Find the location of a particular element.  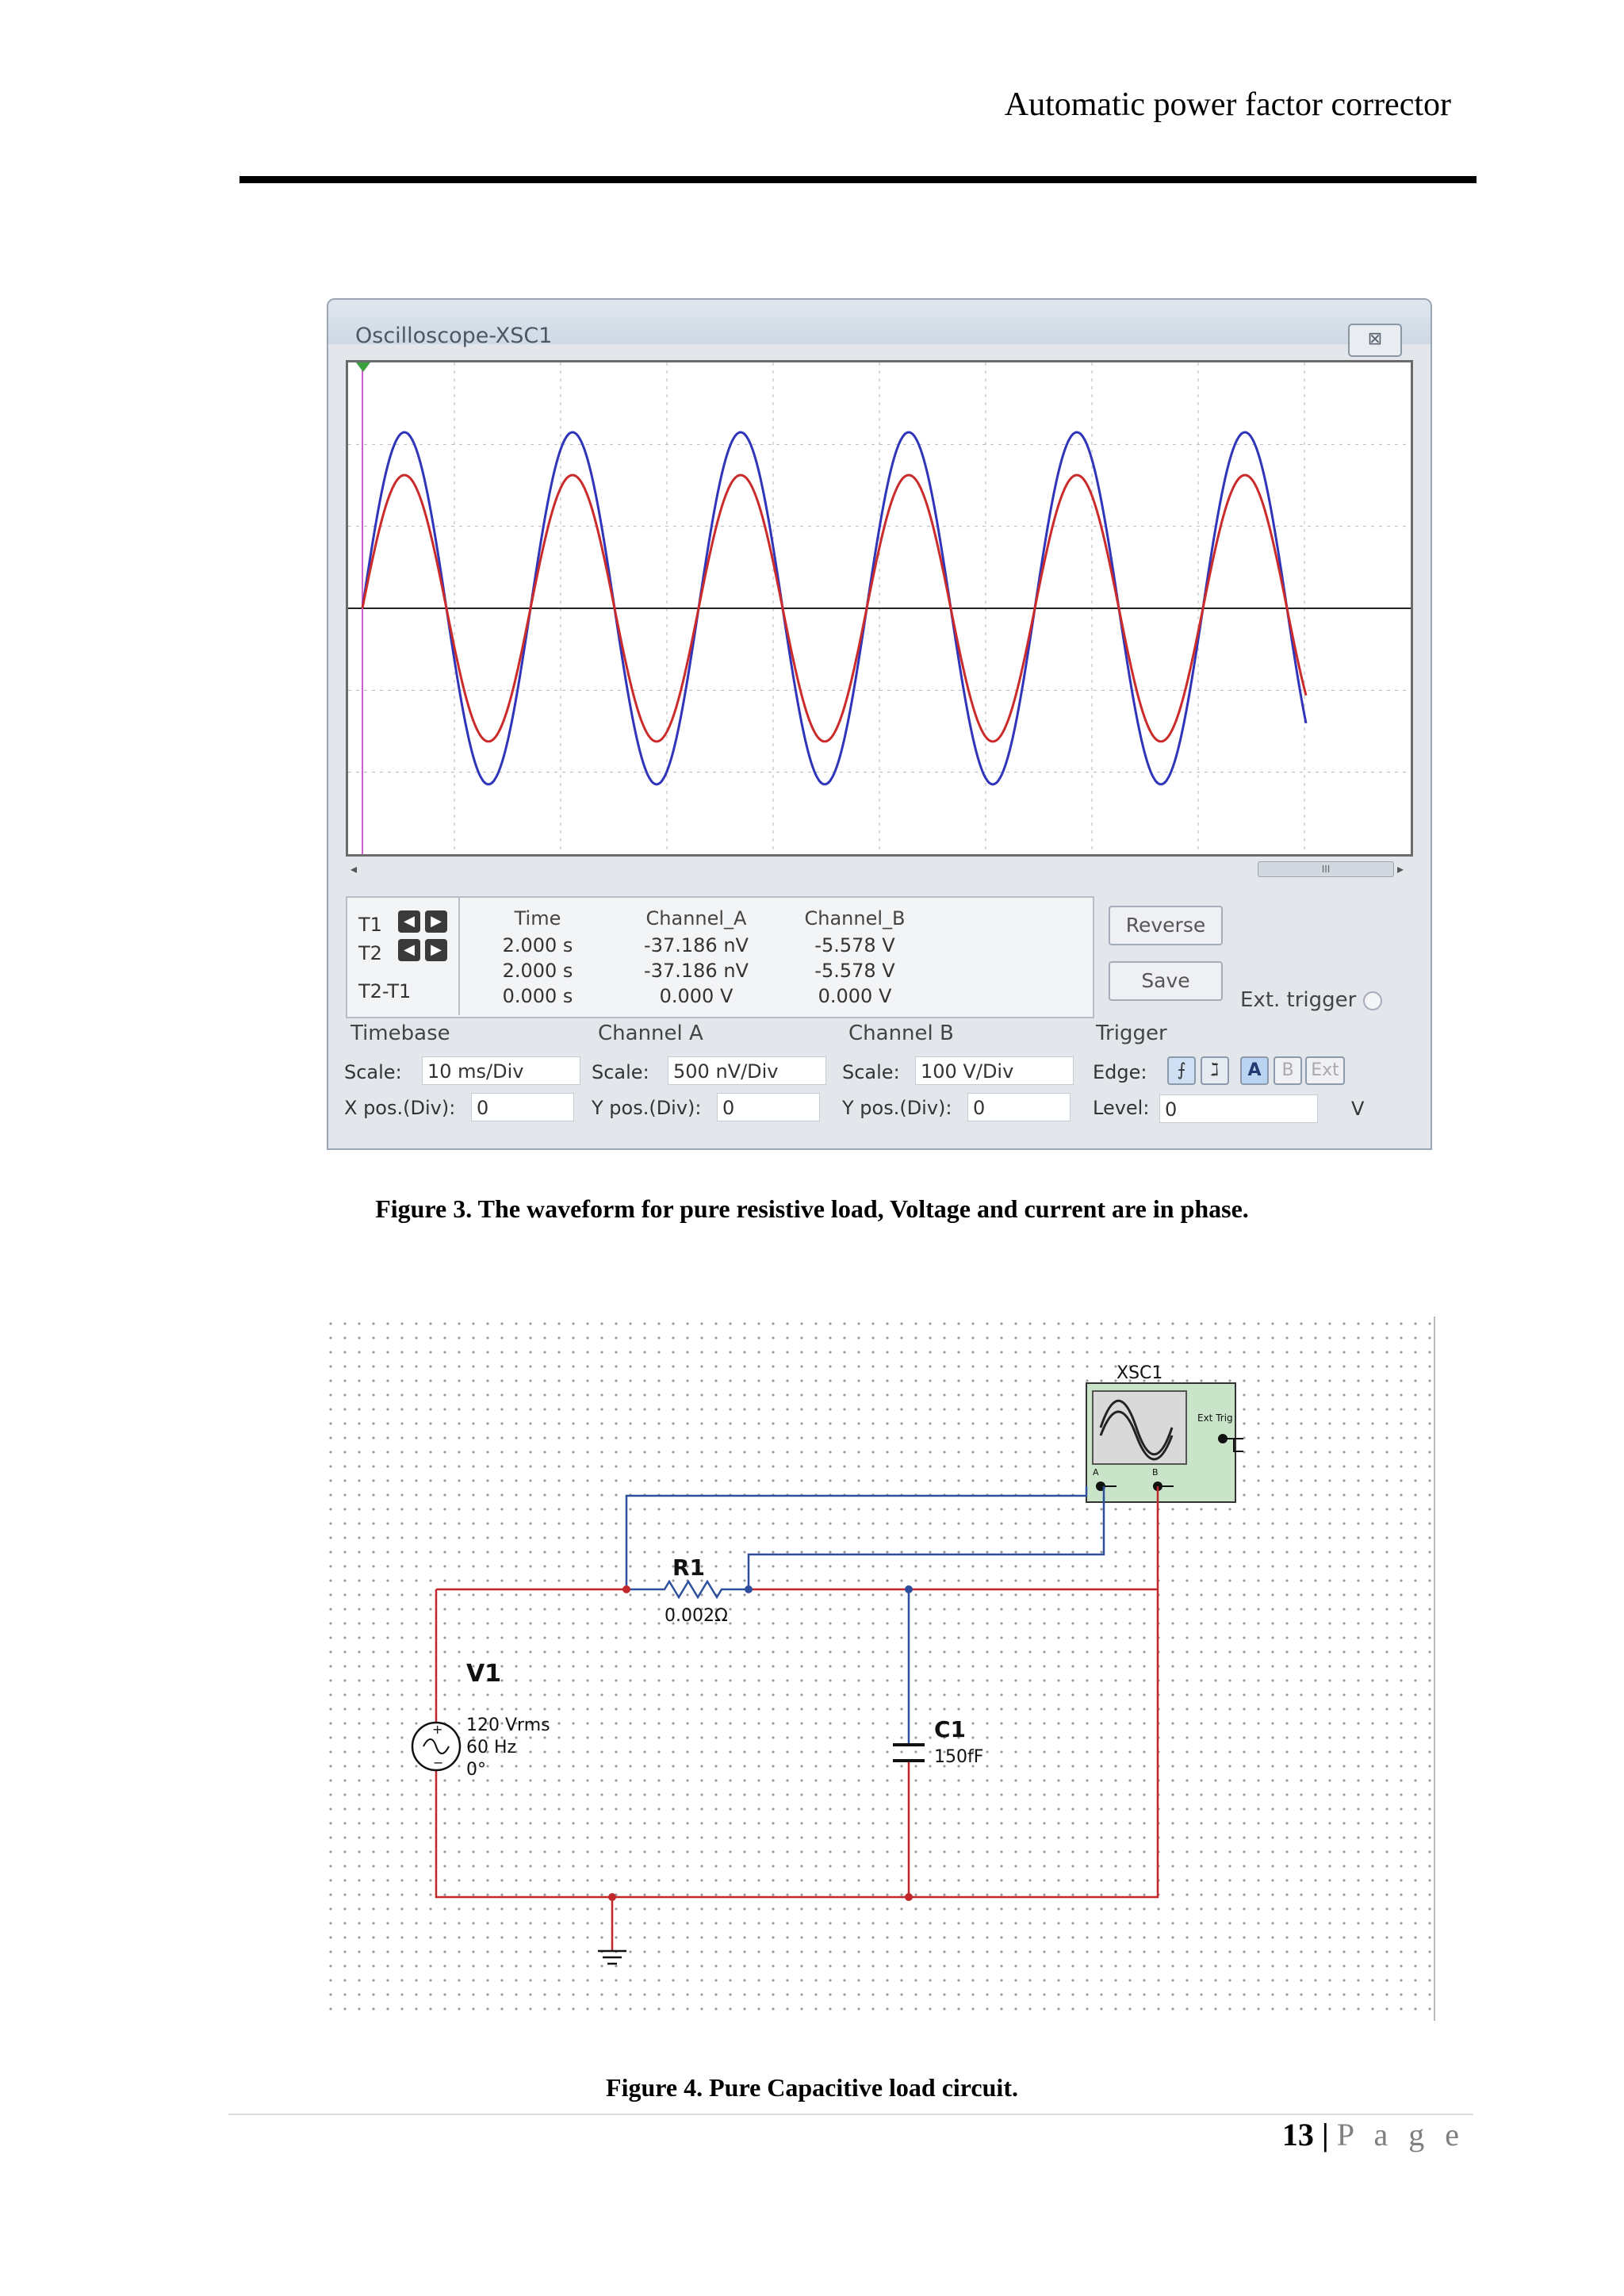

ac-source-plus: + is located at coordinates (437, 1729).